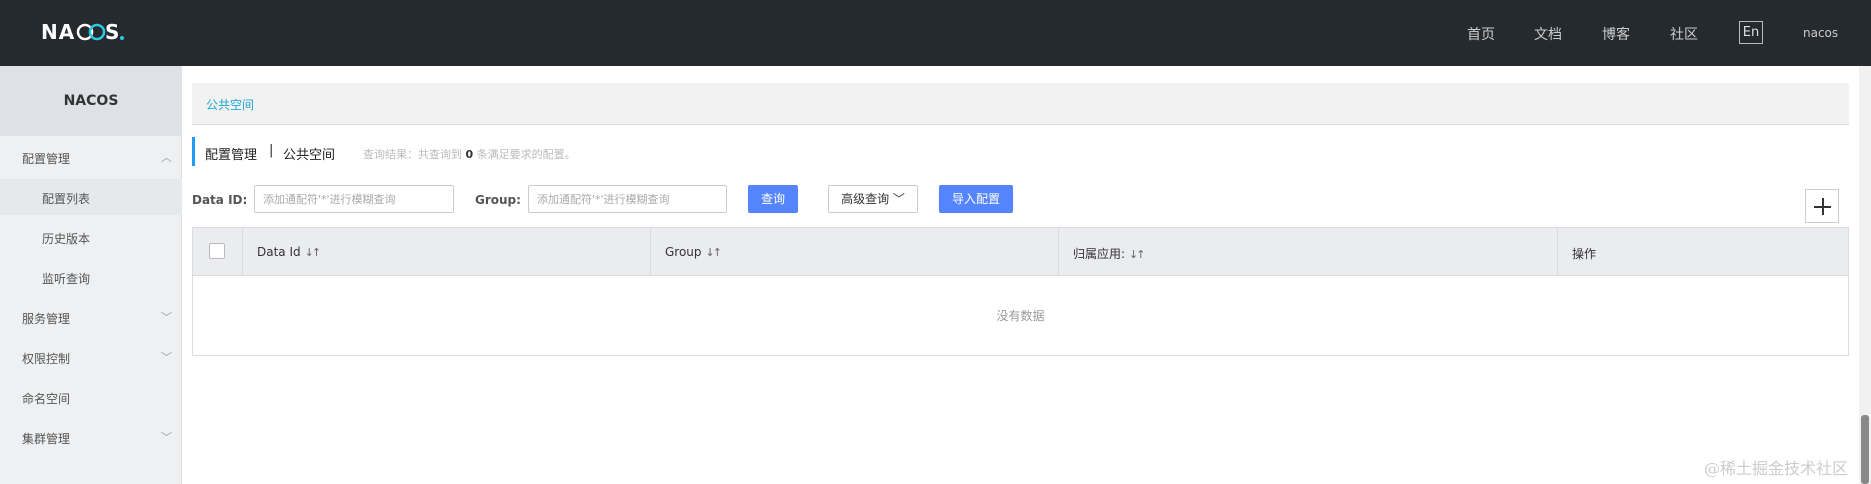 Image resolution: width=1871 pixels, height=484 pixels. What do you see at coordinates (230, 104) in the screenshot?
I see `breadcrumb-link-public-namespace: 公共空间` at bounding box center [230, 104].